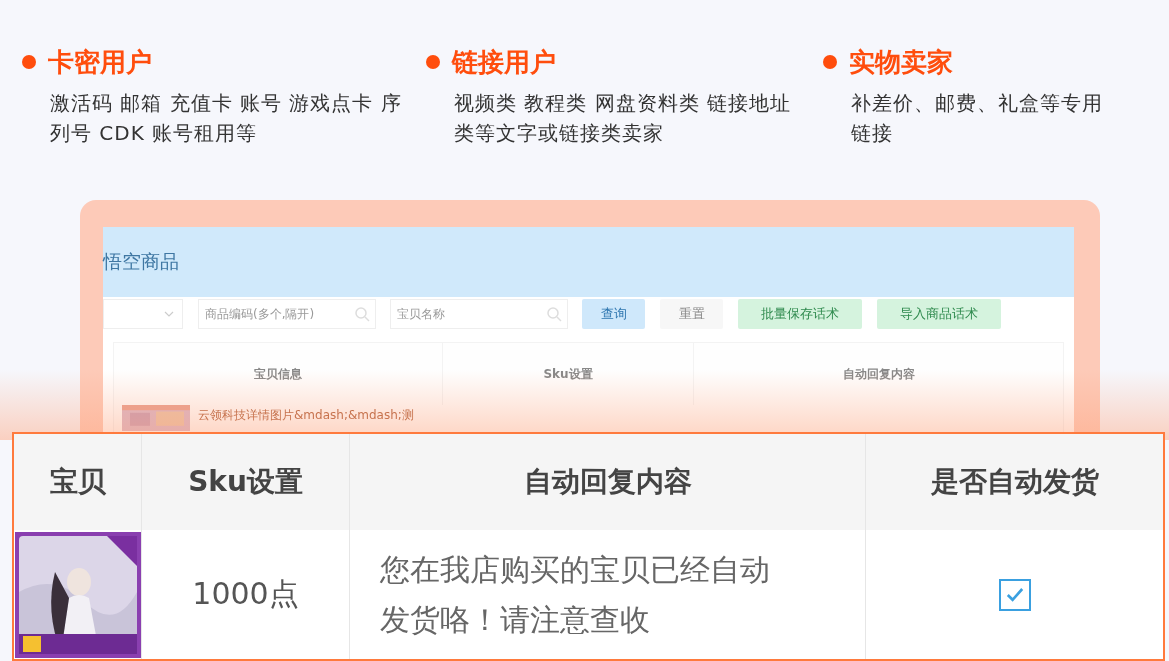  What do you see at coordinates (800, 314) in the screenshot?
I see `toolbar-button: 批量保存话术` at bounding box center [800, 314].